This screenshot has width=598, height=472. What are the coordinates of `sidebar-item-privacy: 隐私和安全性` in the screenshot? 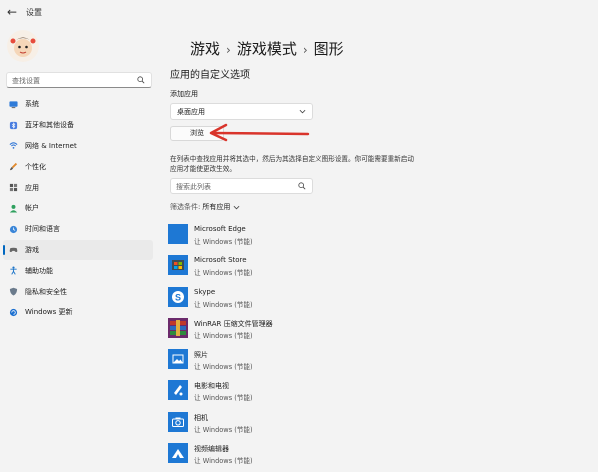 It's located at (78, 291).